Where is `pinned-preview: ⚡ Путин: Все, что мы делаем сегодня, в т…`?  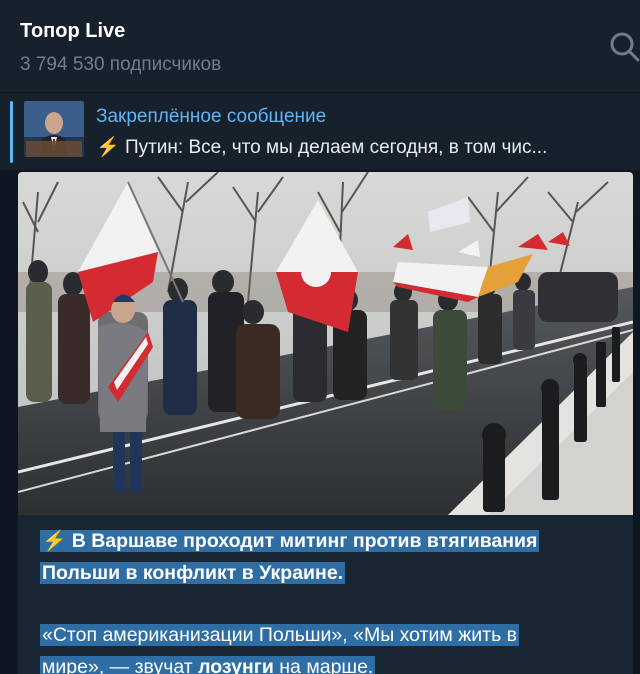 pinned-preview: ⚡ Путин: Все, что мы делаем сегодня, в т… is located at coordinates (363, 147).